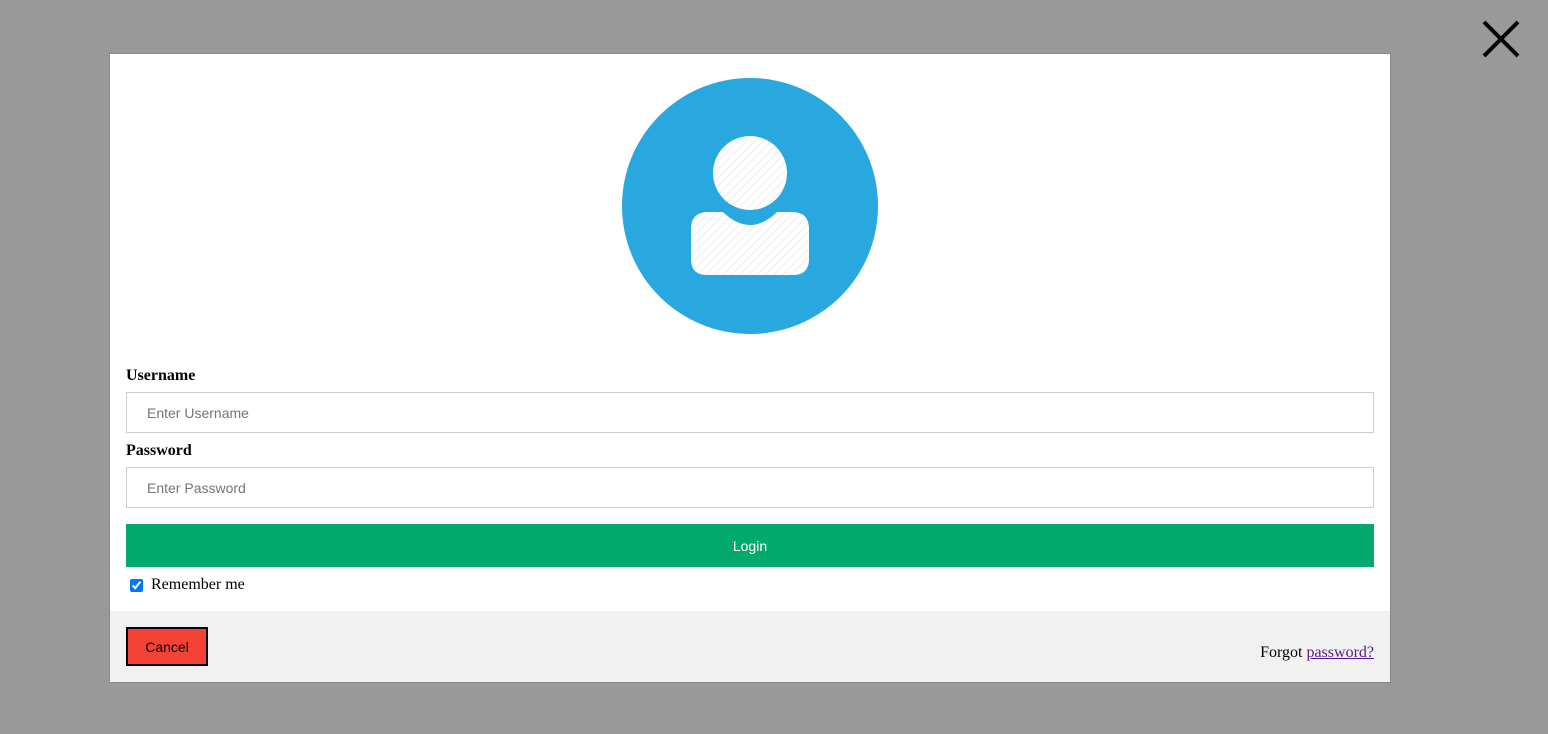 The image size is (1548, 734). What do you see at coordinates (750, 412) in the screenshot?
I see `username-input` at bounding box center [750, 412].